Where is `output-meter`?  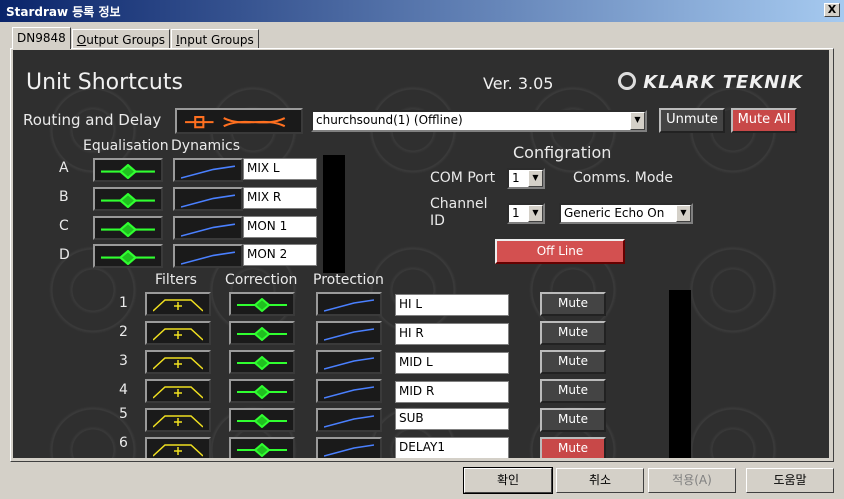
output-meter is located at coordinates (680, 374).